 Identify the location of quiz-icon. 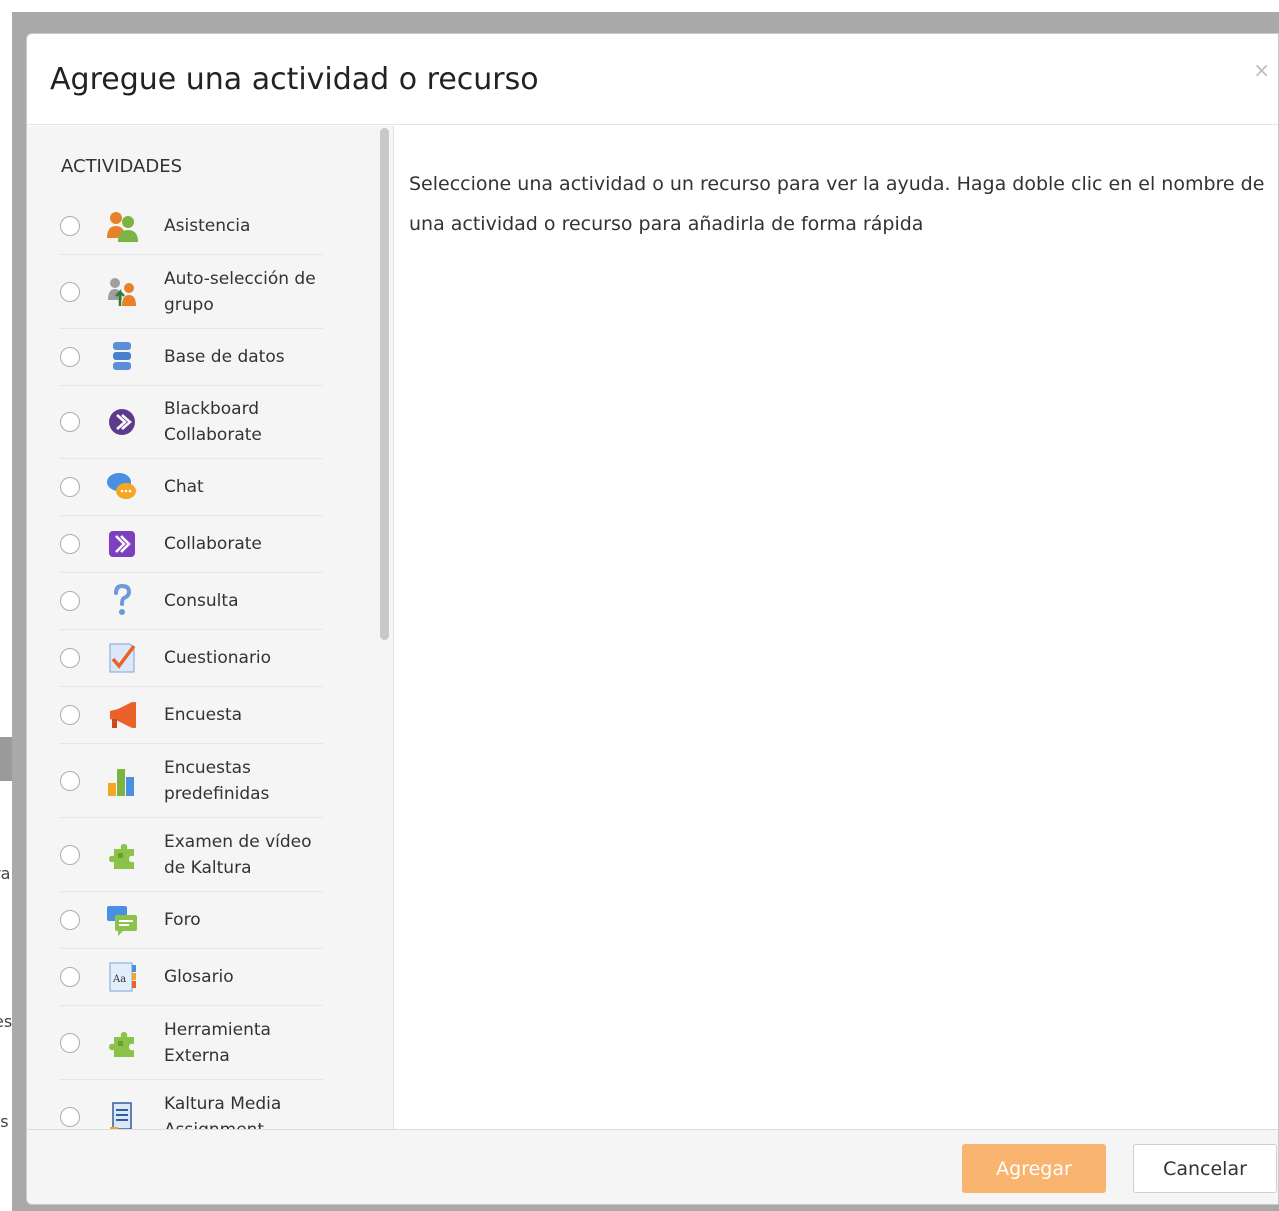
(122, 658).